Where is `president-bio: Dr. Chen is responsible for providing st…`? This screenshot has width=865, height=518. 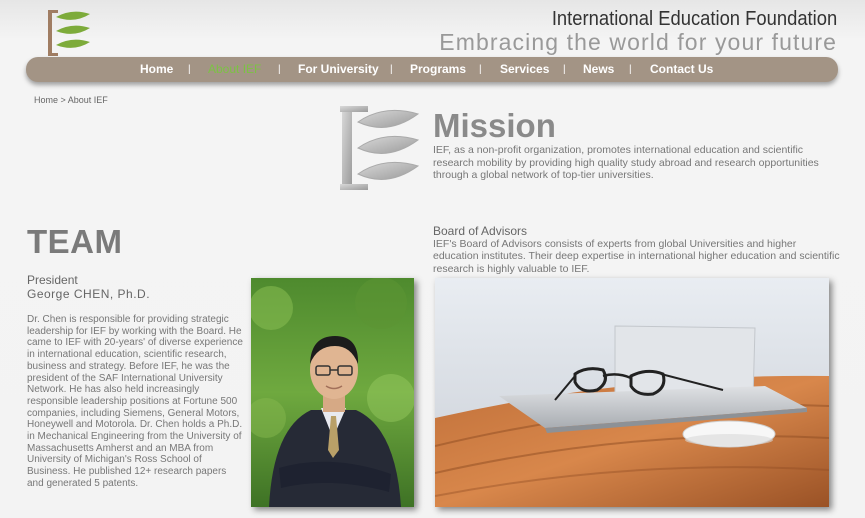
president-bio: Dr. Chen is responsible for providing st… is located at coordinates (135, 401).